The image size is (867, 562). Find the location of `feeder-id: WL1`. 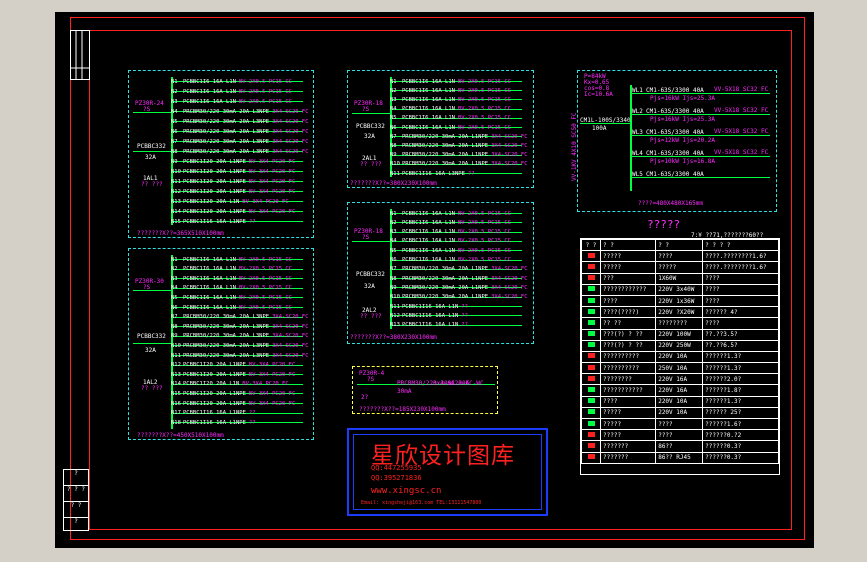

feeder-id: WL1 is located at coordinates (637, 90).